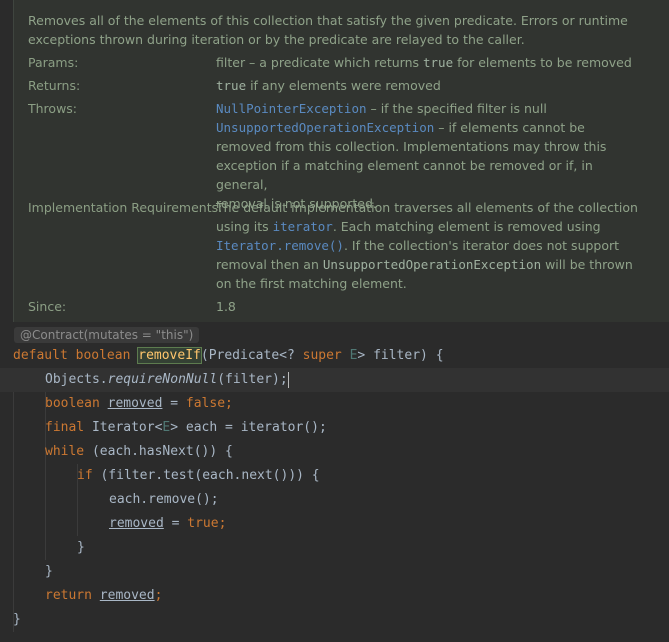 The image size is (669, 642). Describe the element at coordinates (288, 379) in the screenshot. I see `text-caret` at that location.